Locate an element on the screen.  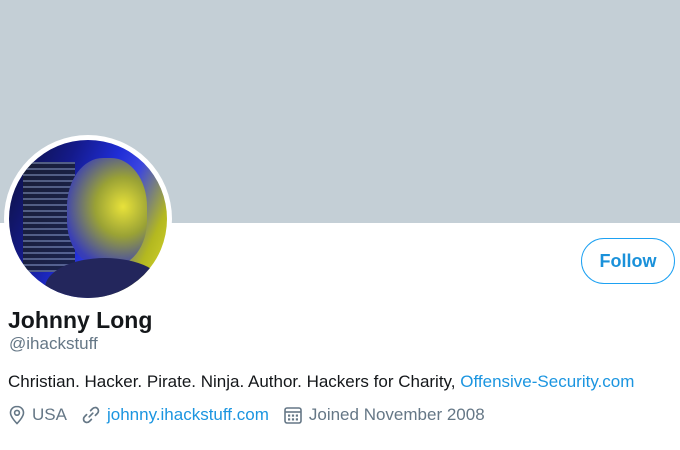
website-link: johnny.ihackstuff.com is located at coordinates (188, 415).